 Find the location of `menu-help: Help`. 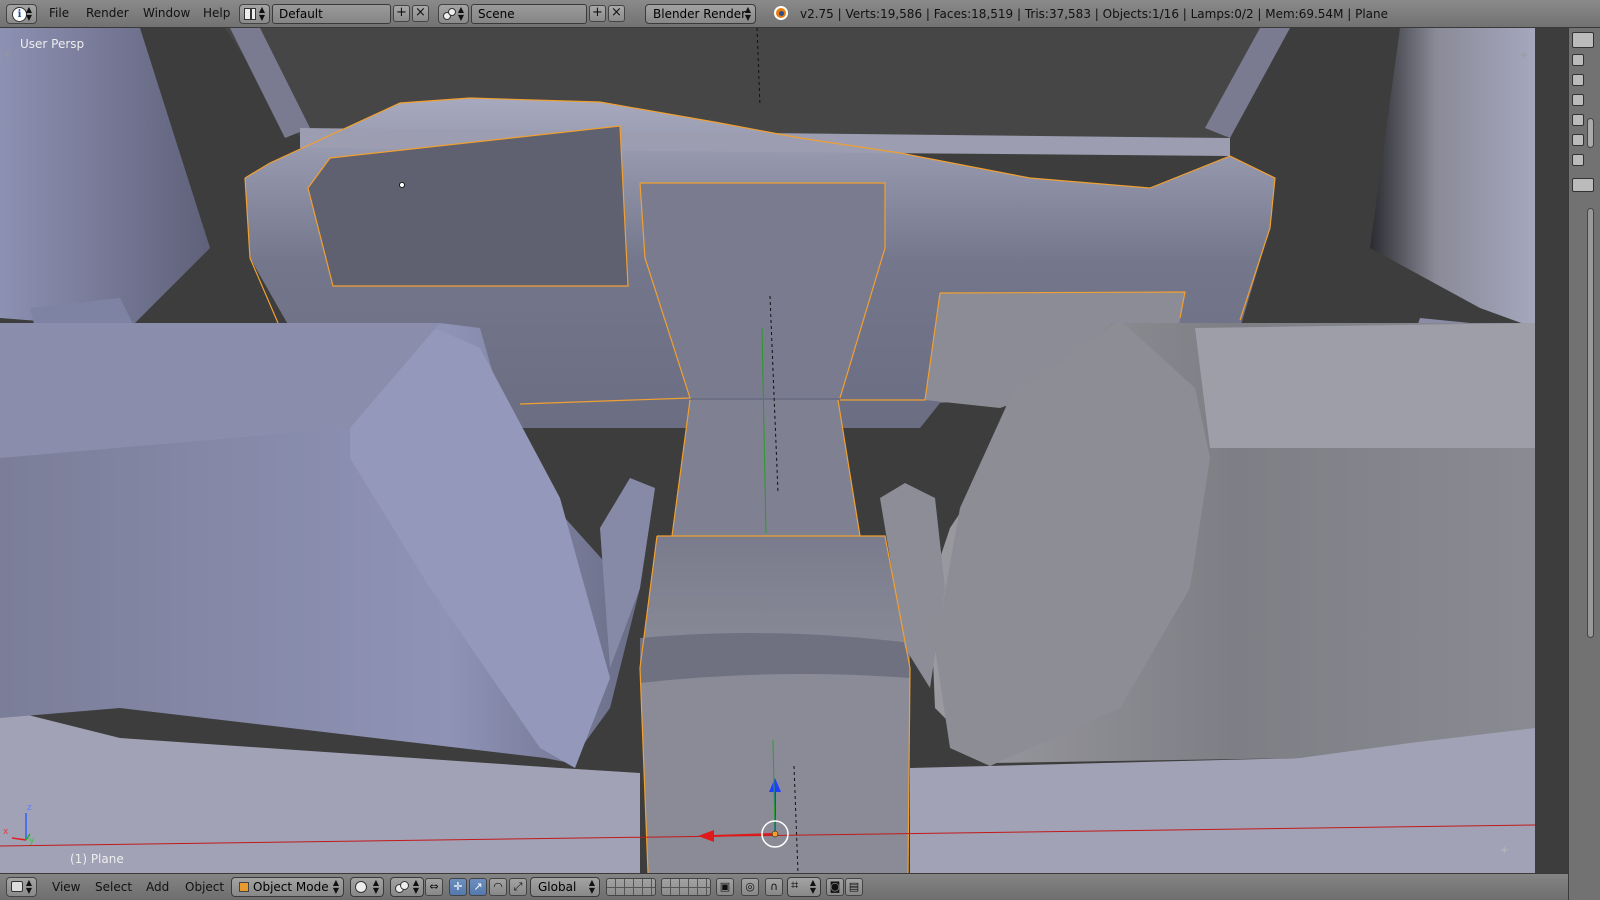

menu-help: Help is located at coordinates (216, 13).